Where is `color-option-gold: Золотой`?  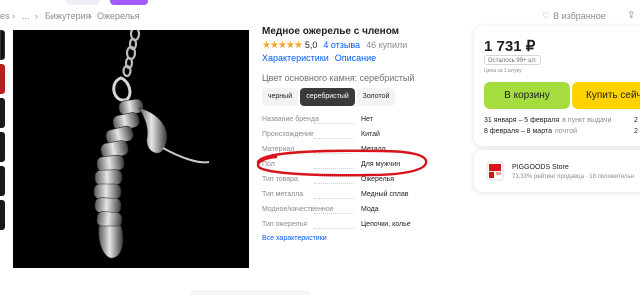 color-option-gold: Золотой is located at coordinates (376, 97).